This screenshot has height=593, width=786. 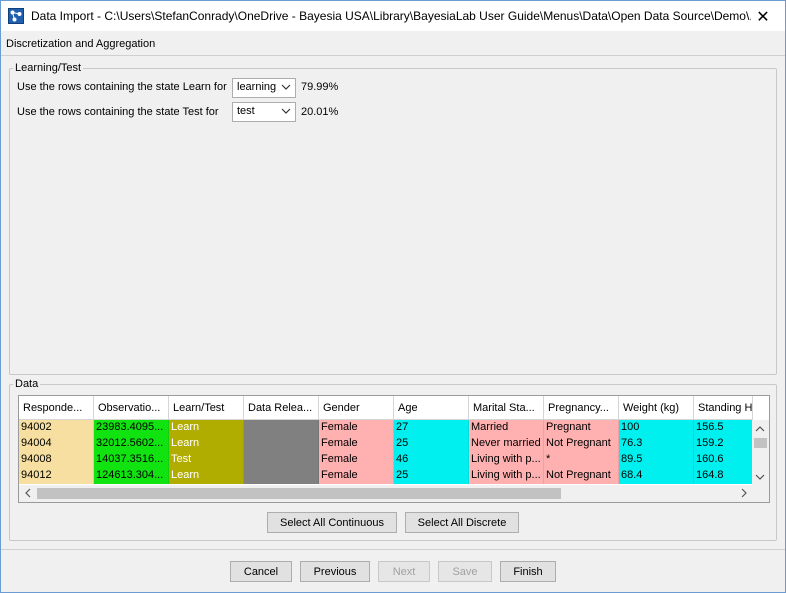 I want to click on scroll-right-icon, so click(x=744, y=493).